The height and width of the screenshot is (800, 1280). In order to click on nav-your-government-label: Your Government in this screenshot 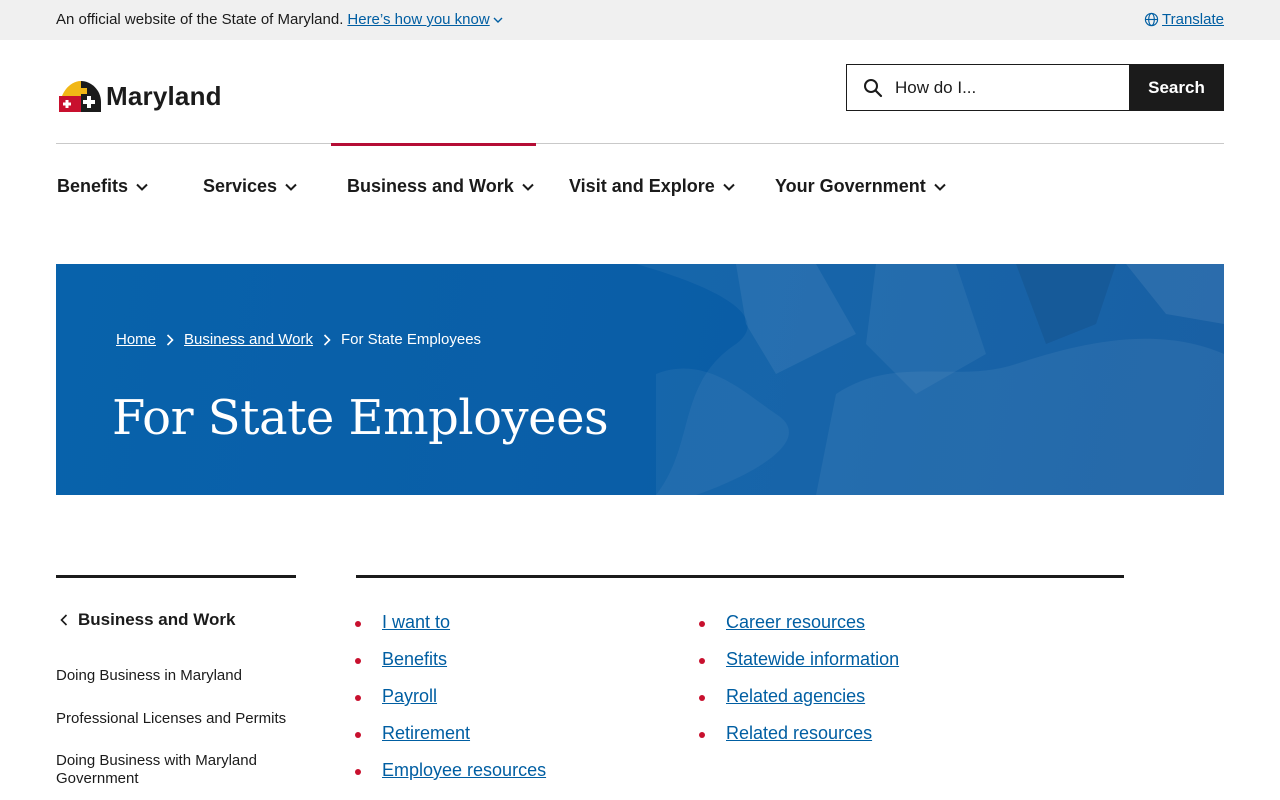, I will do `click(850, 186)`.